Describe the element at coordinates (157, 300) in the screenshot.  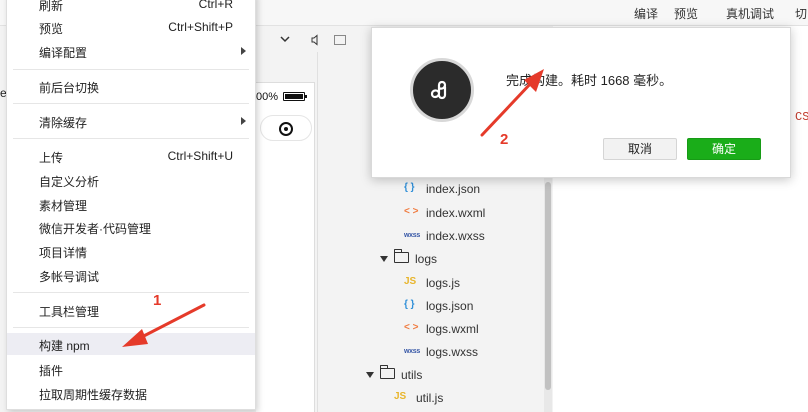
I see `annotation-label-1: 1` at that location.